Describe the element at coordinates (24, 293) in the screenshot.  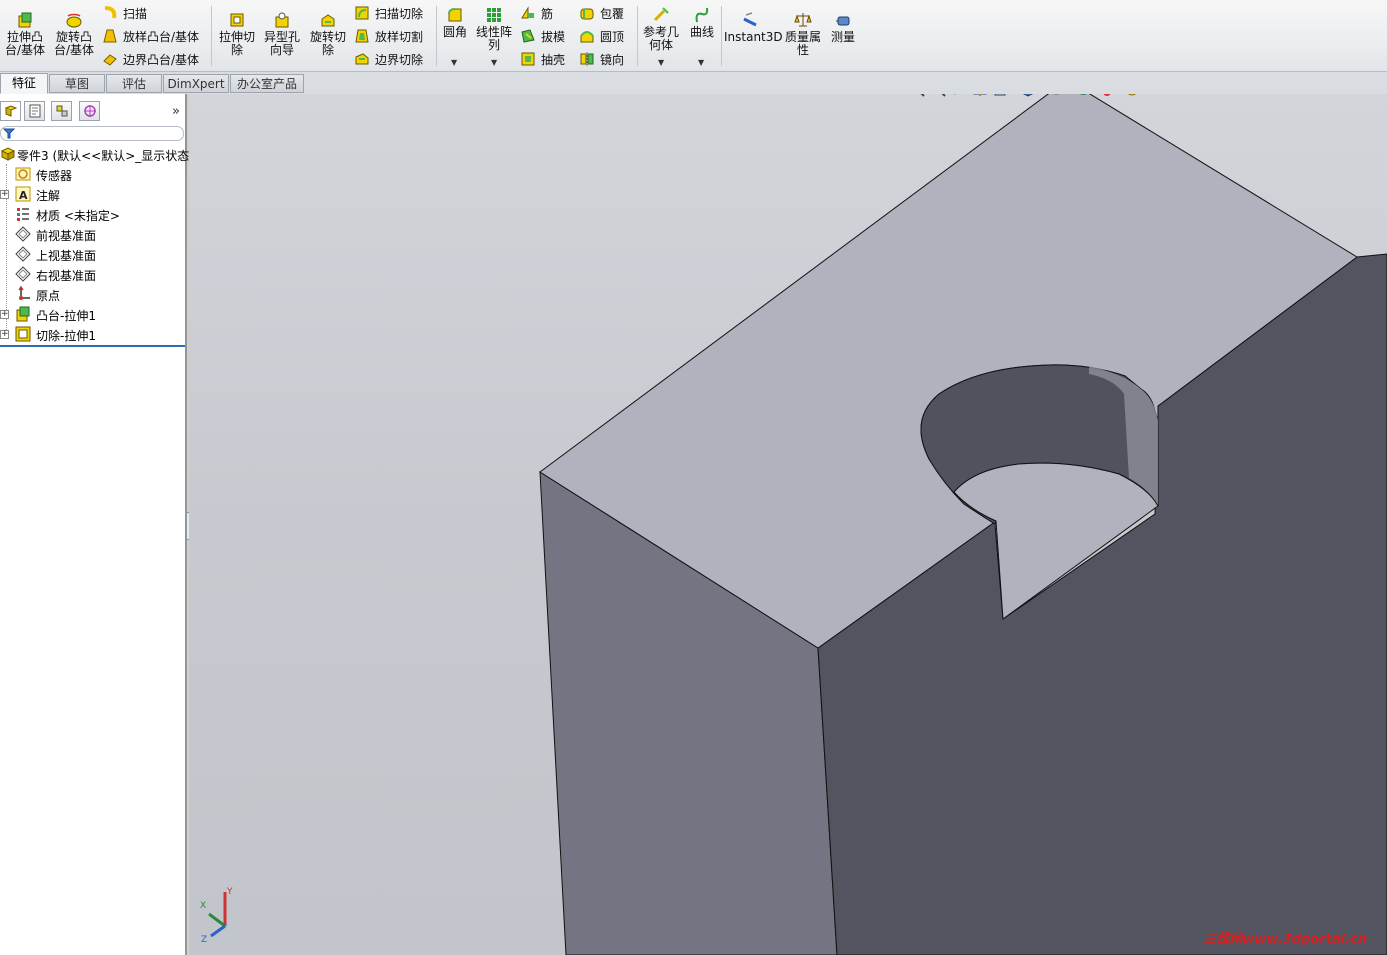
I see `origin-icon` at that location.